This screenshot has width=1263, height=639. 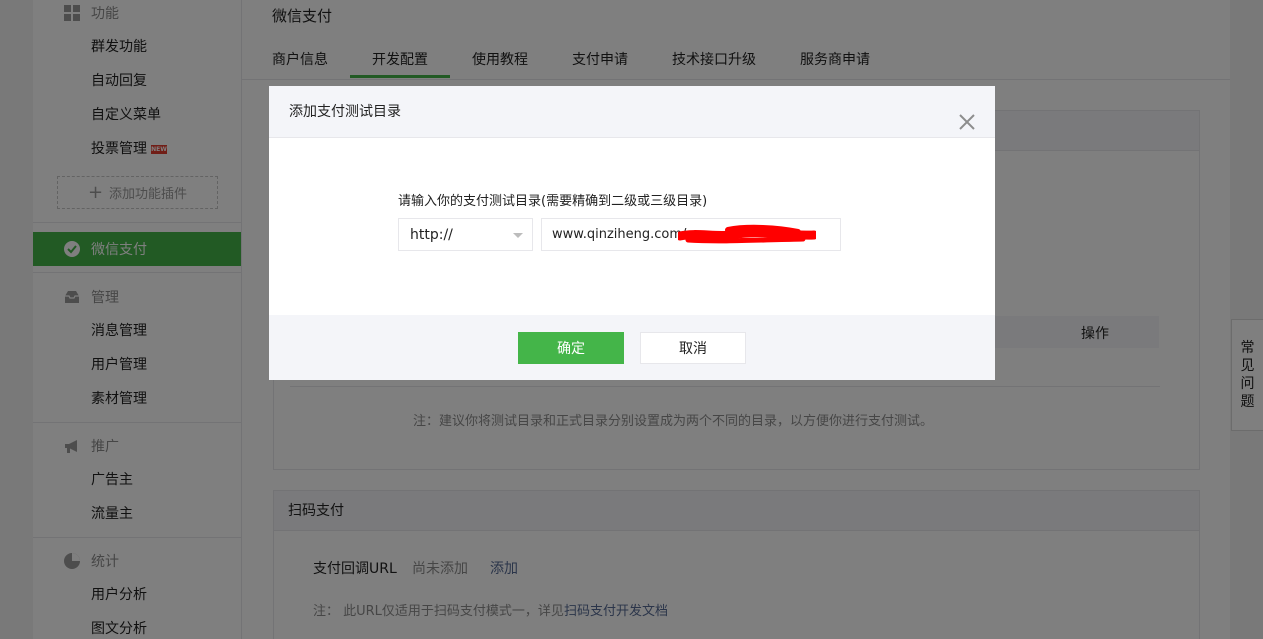 I want to click on close-icon, so click(x=967, y=116).